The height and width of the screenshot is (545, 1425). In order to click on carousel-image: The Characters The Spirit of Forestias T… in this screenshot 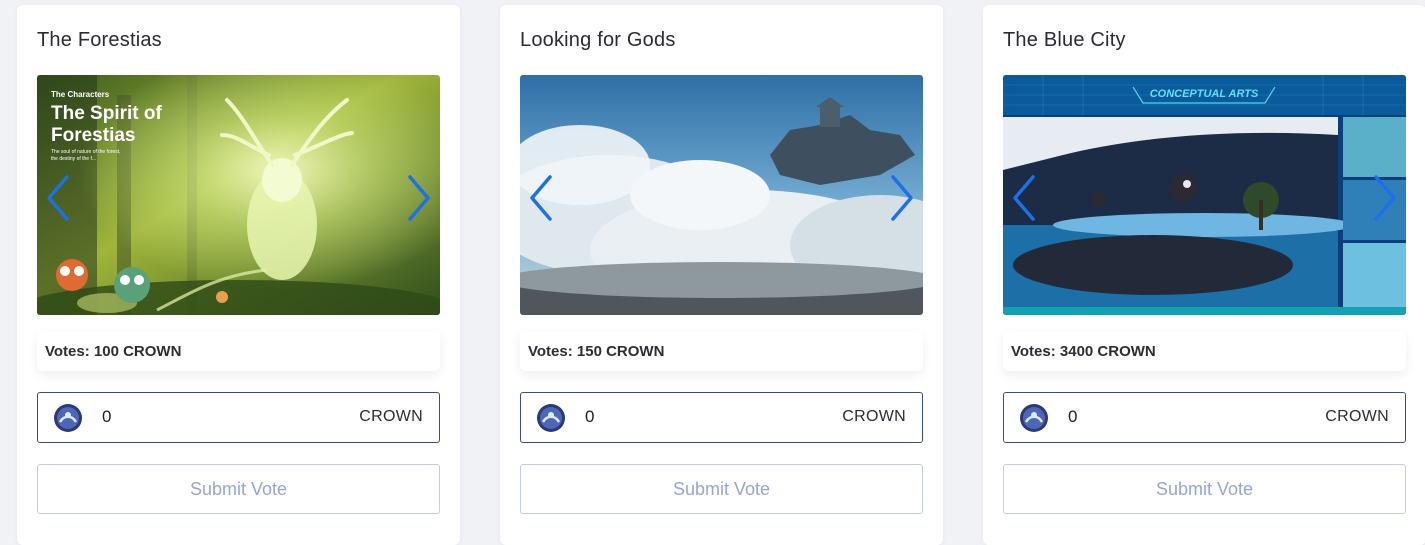, I will do `click(238, 195)`.